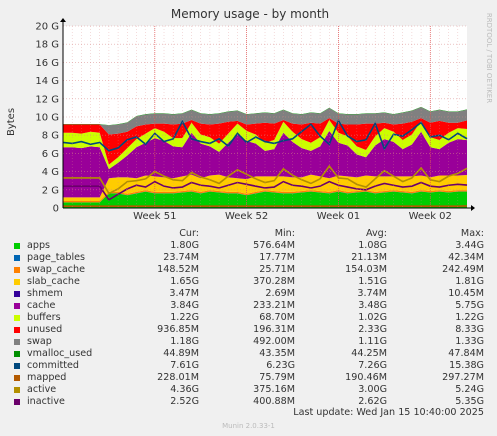 The height and width of the screenshot is (436, 497). Describe the element at coordinates (277, 317) in the screenshot. I see `legend-min-value: 68.70M` at that location.